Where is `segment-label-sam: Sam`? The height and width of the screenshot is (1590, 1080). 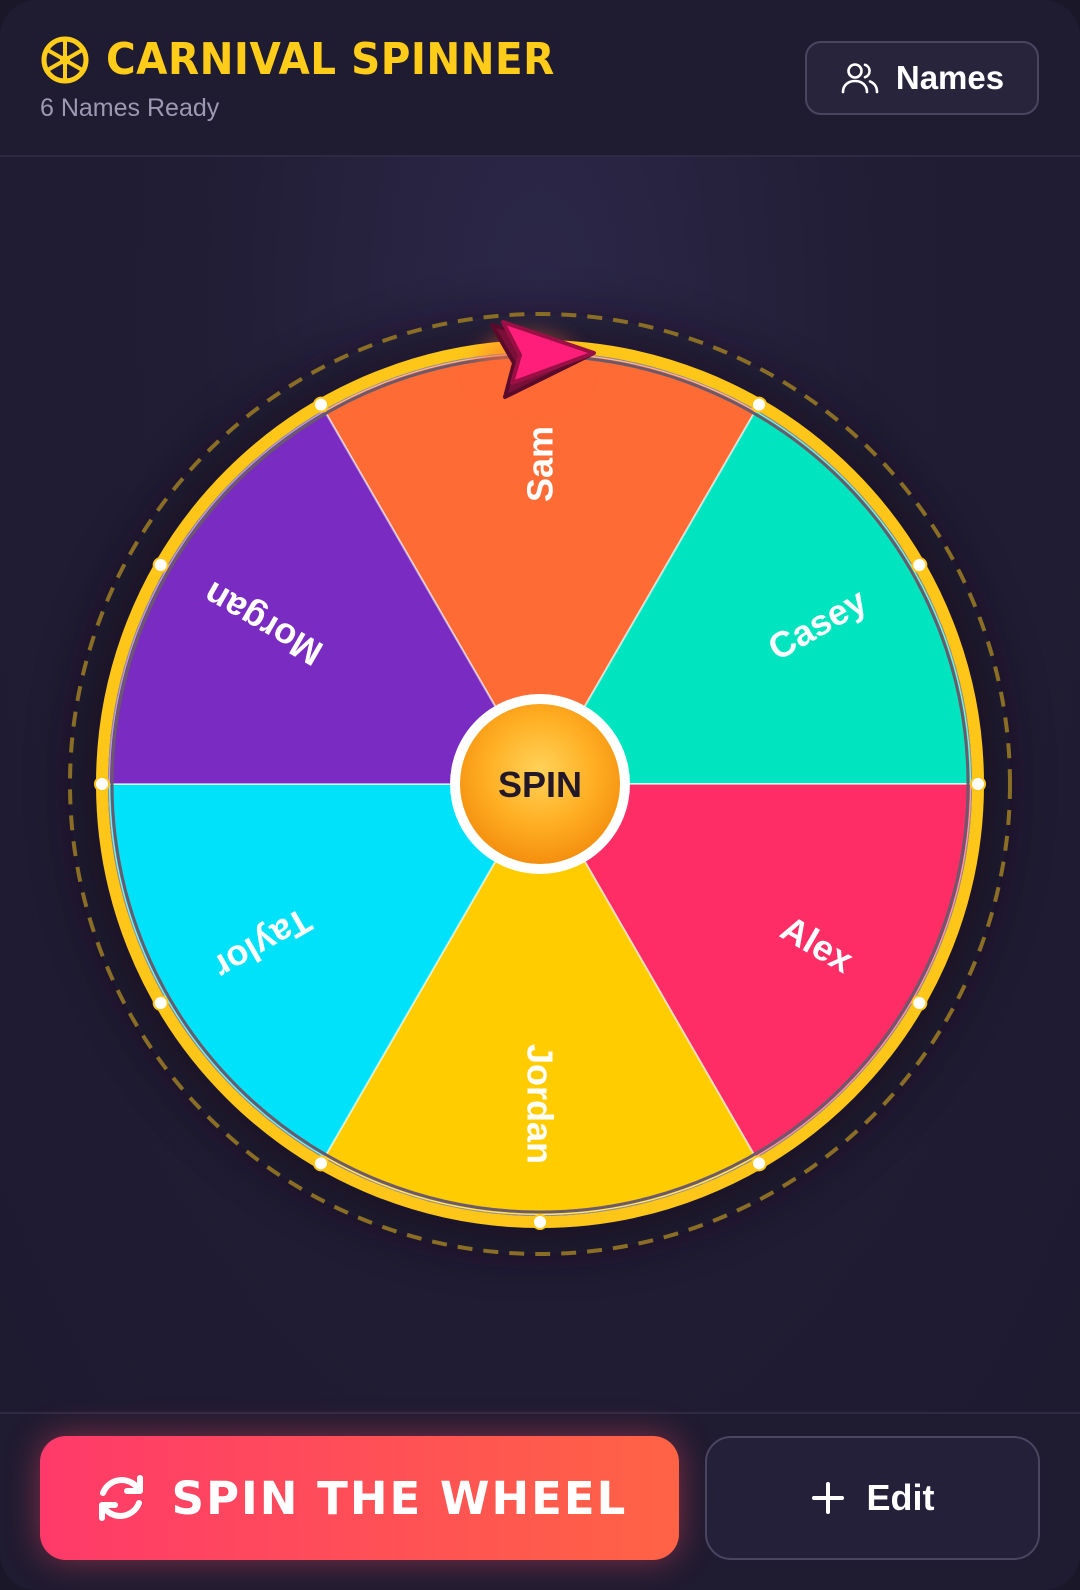 segment-label-sam: Sam is located at coordinates (540, 464).